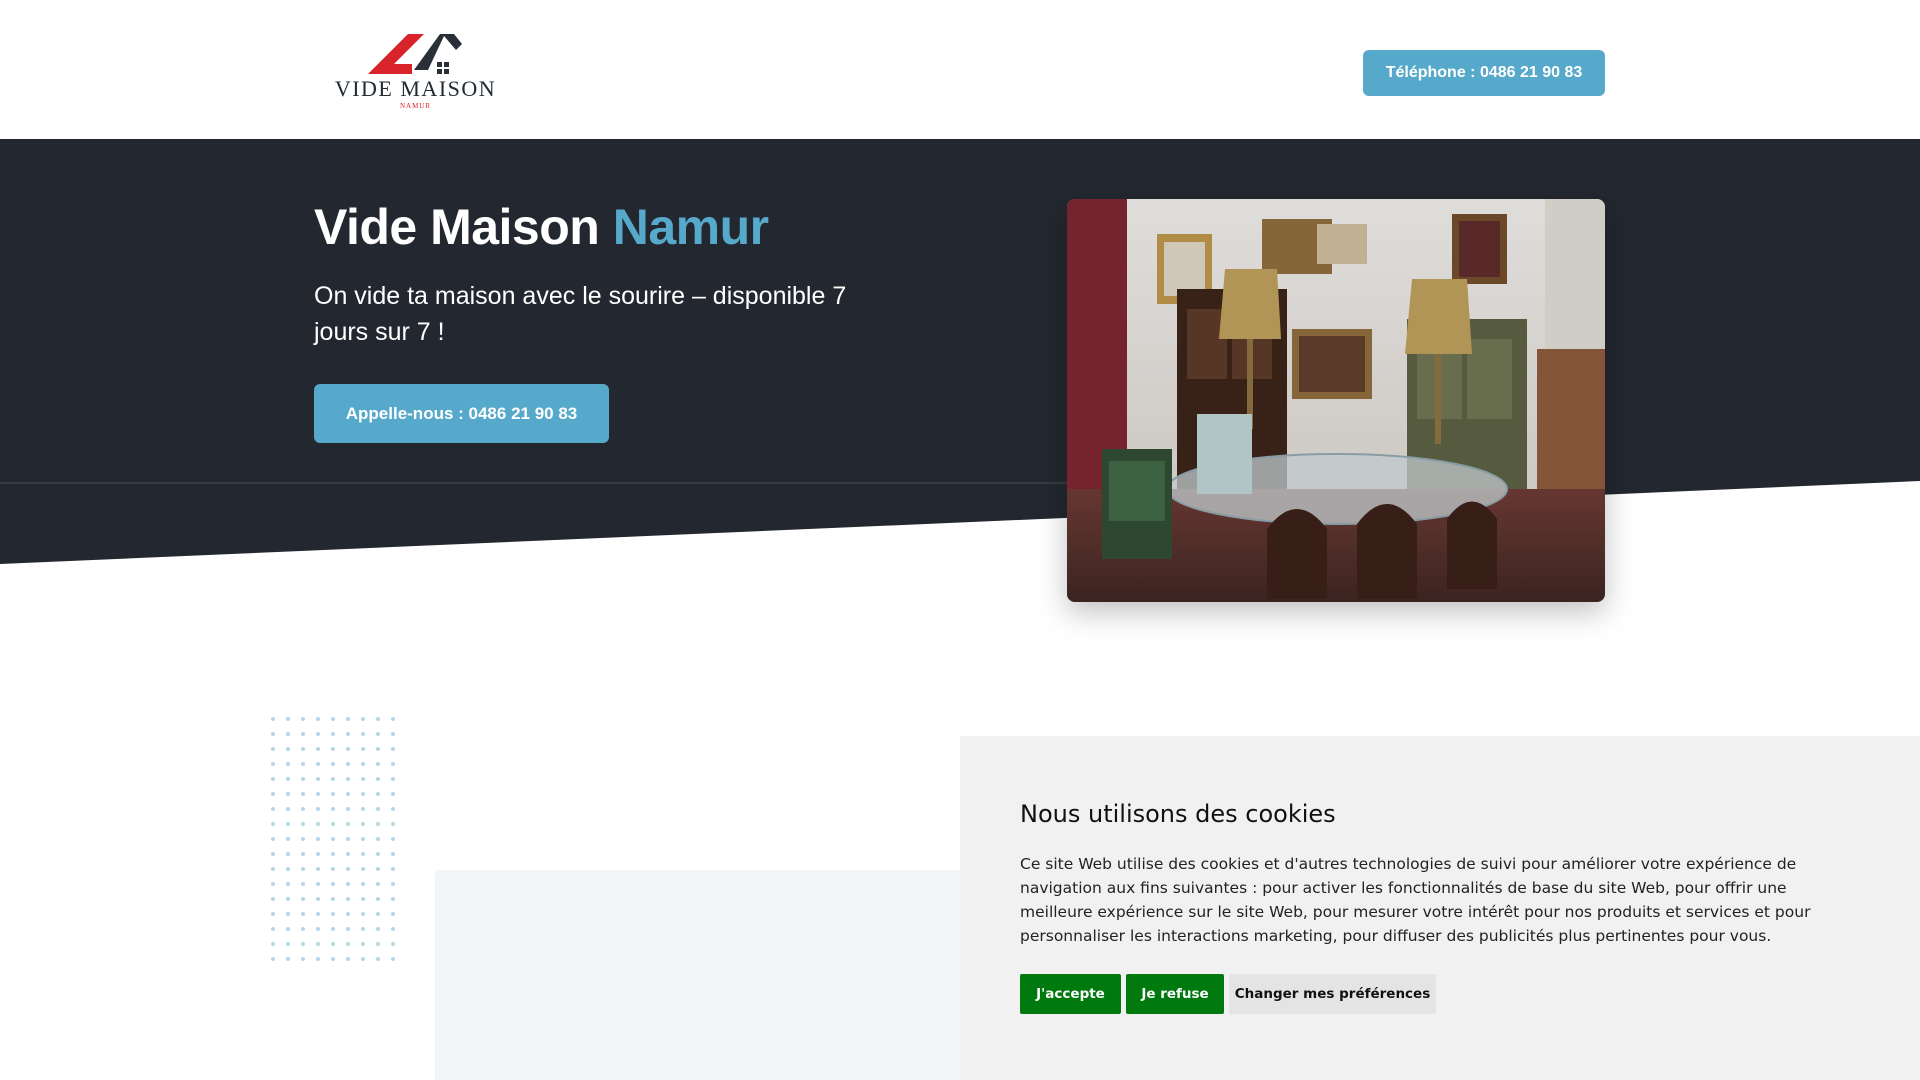  What do you see at coordinates (1175, 994) in the screenshot?
I see `refuse-cookies-button: Je refuse` at bounding box center [1175, 994].